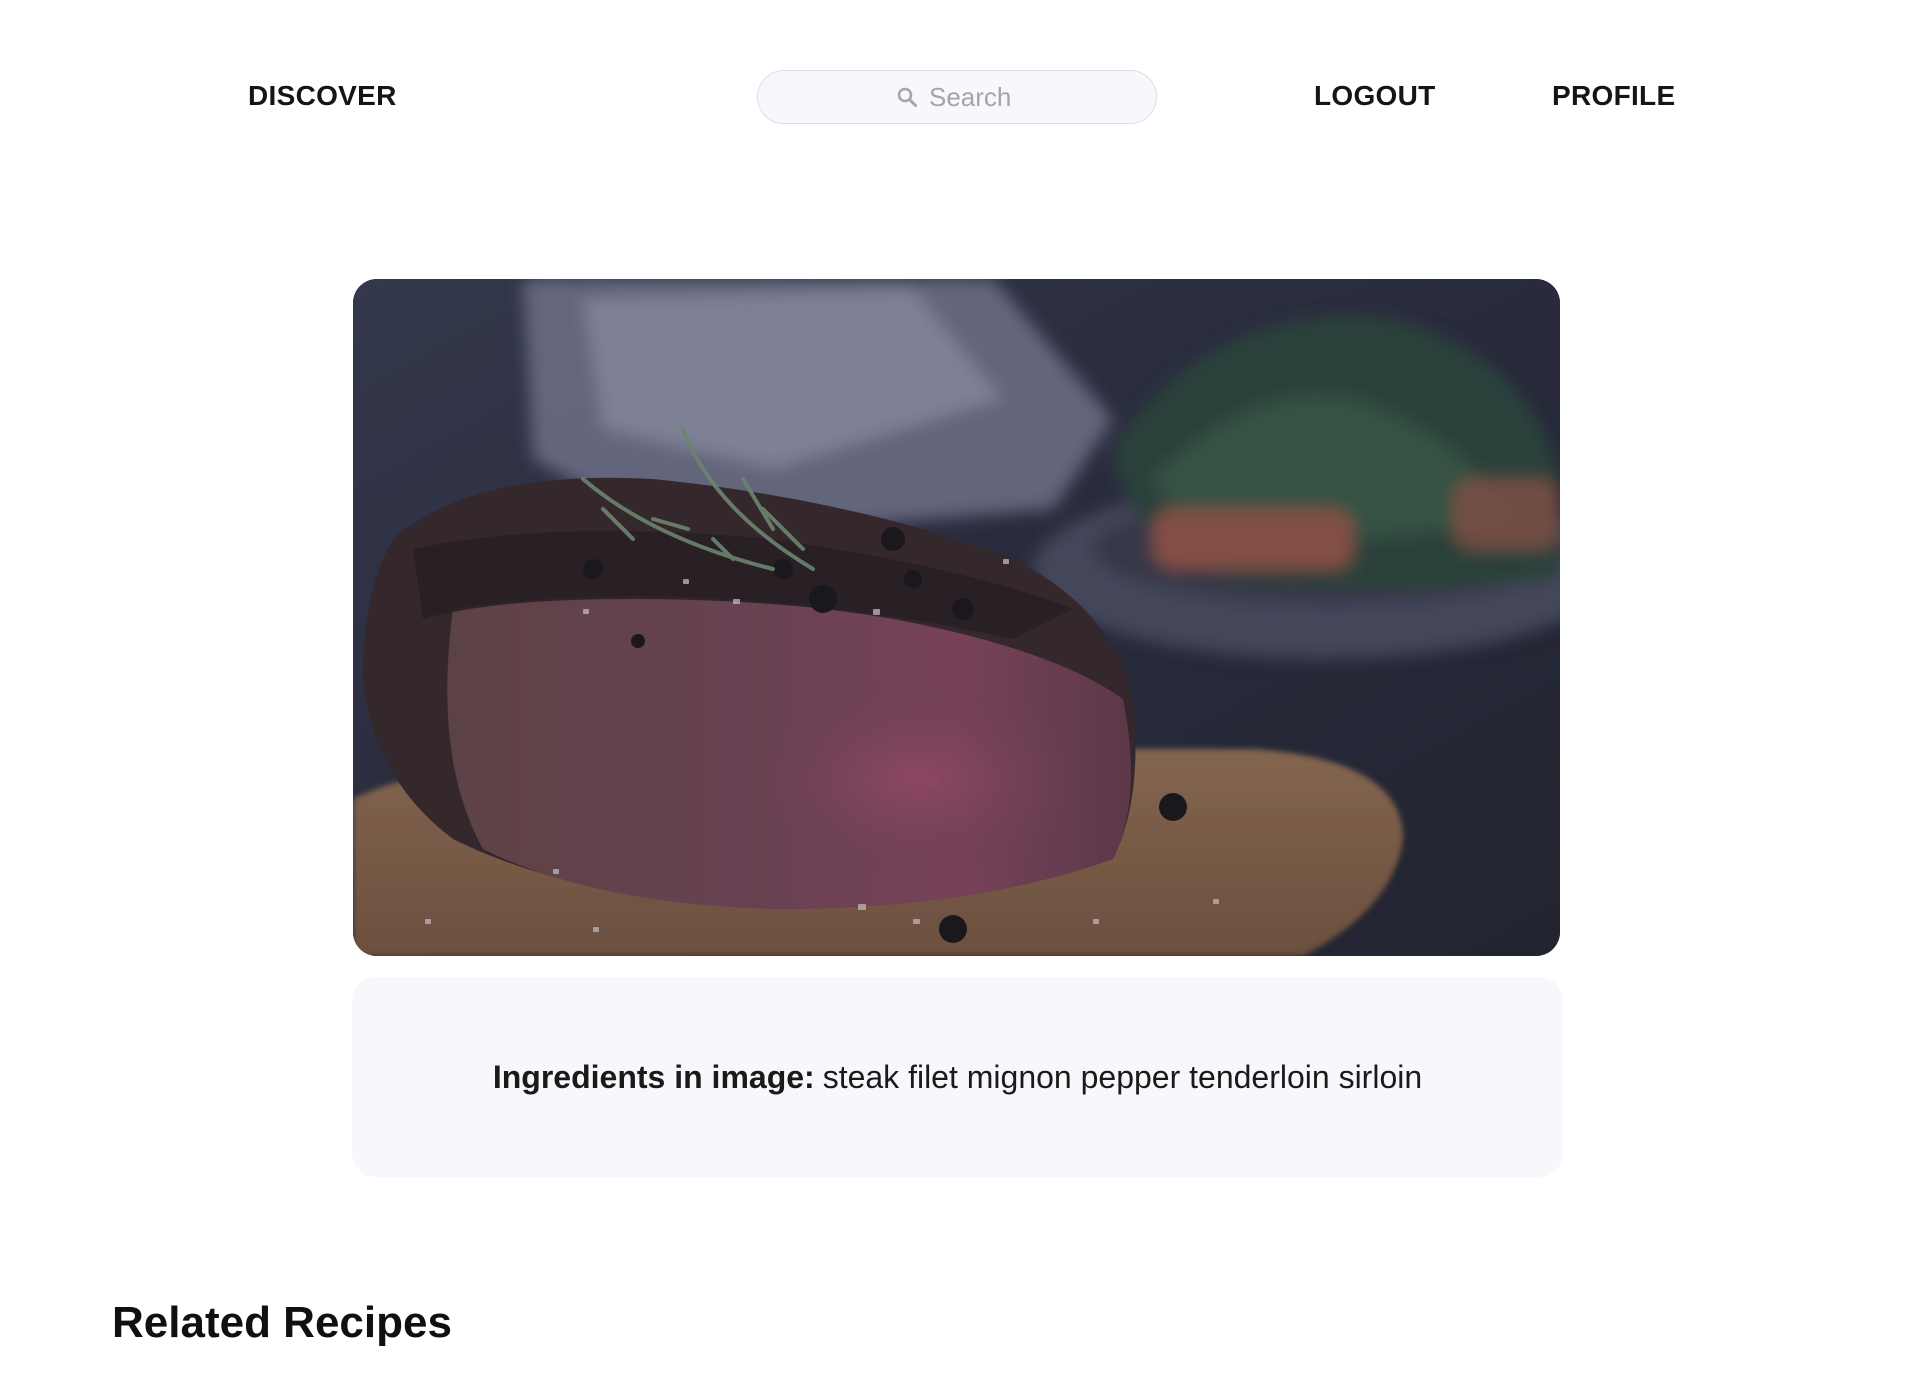 The width and height of the screenshot is (1905, 1390). What do you see at coordinates (322, 96) in the screenshot?
I see `nav-discover-link: DISCOVER` at bounding box center [322, 96].